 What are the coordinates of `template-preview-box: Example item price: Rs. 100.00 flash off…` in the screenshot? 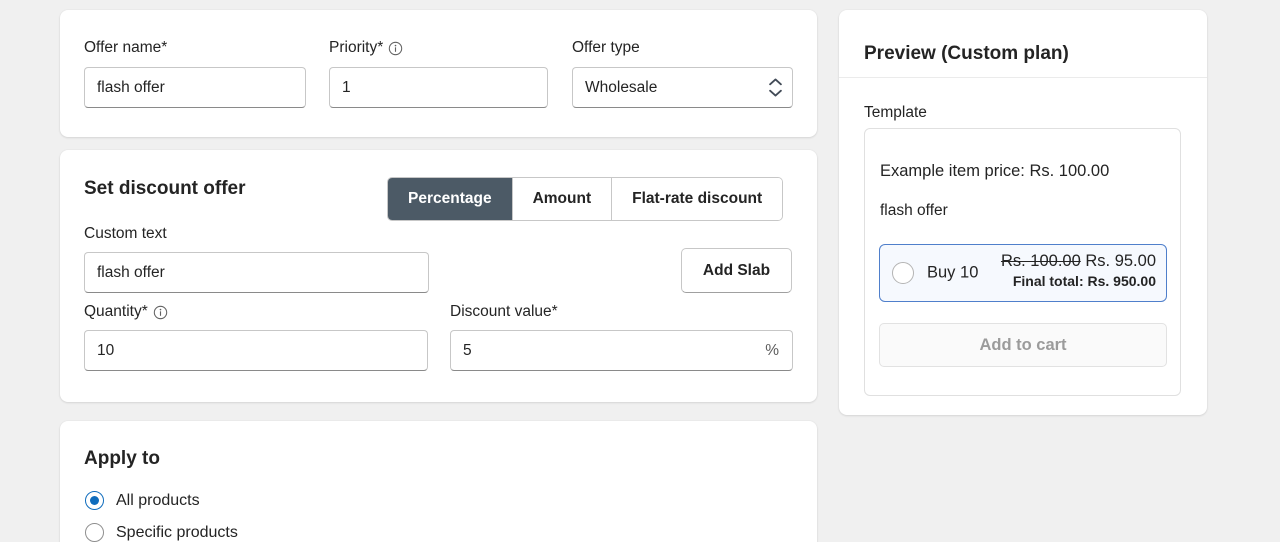 It's located at (1022, 262).